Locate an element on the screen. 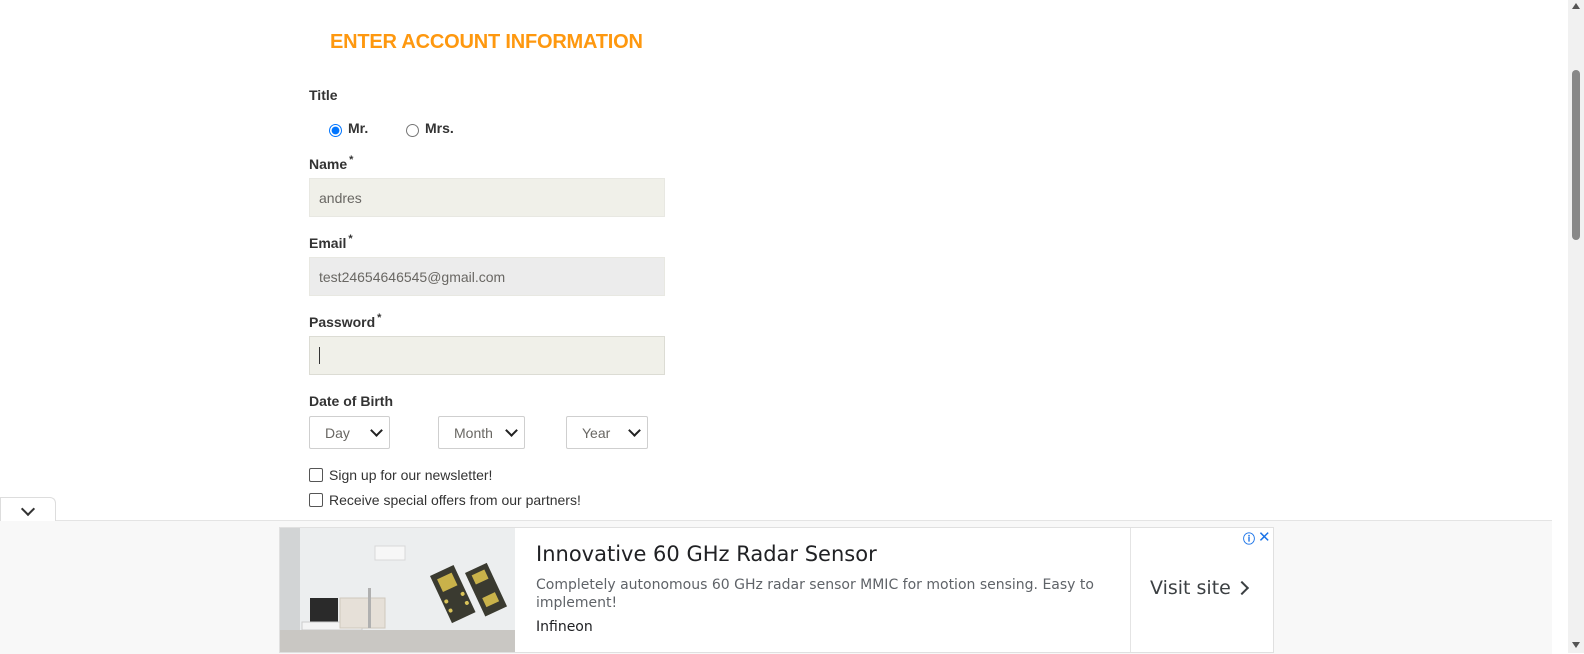  scrollbar-thumb is located at coordinates (1576, 155).